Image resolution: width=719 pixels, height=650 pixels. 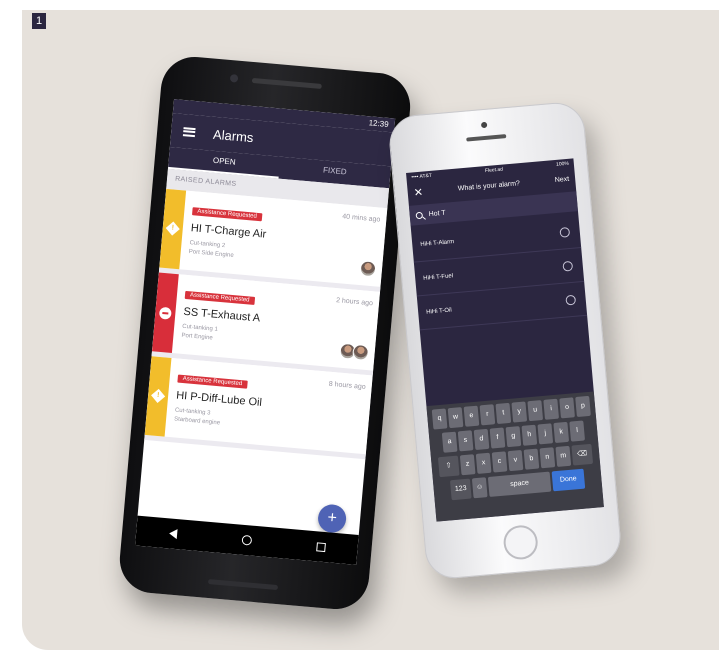 I want to click on key: d, so click(x=481, y=439).